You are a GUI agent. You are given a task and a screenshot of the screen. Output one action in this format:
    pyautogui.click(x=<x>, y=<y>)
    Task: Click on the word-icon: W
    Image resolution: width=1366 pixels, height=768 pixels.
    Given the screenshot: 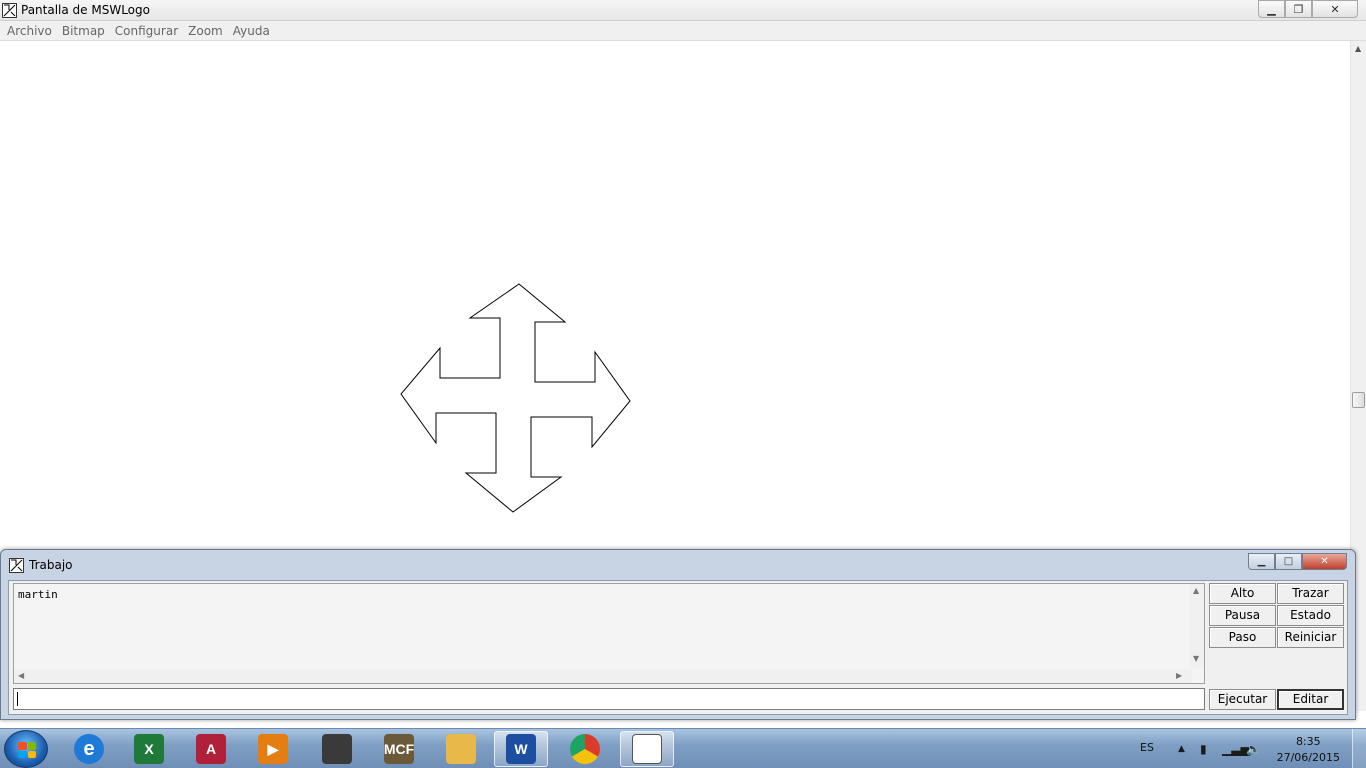 What is the action you would take?
    pyautogui.click(x=521, y=749)
    